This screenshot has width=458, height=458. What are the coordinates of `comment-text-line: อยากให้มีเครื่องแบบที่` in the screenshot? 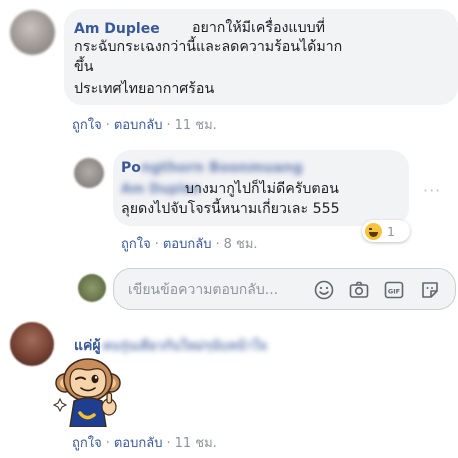 It's located at (258, 28).